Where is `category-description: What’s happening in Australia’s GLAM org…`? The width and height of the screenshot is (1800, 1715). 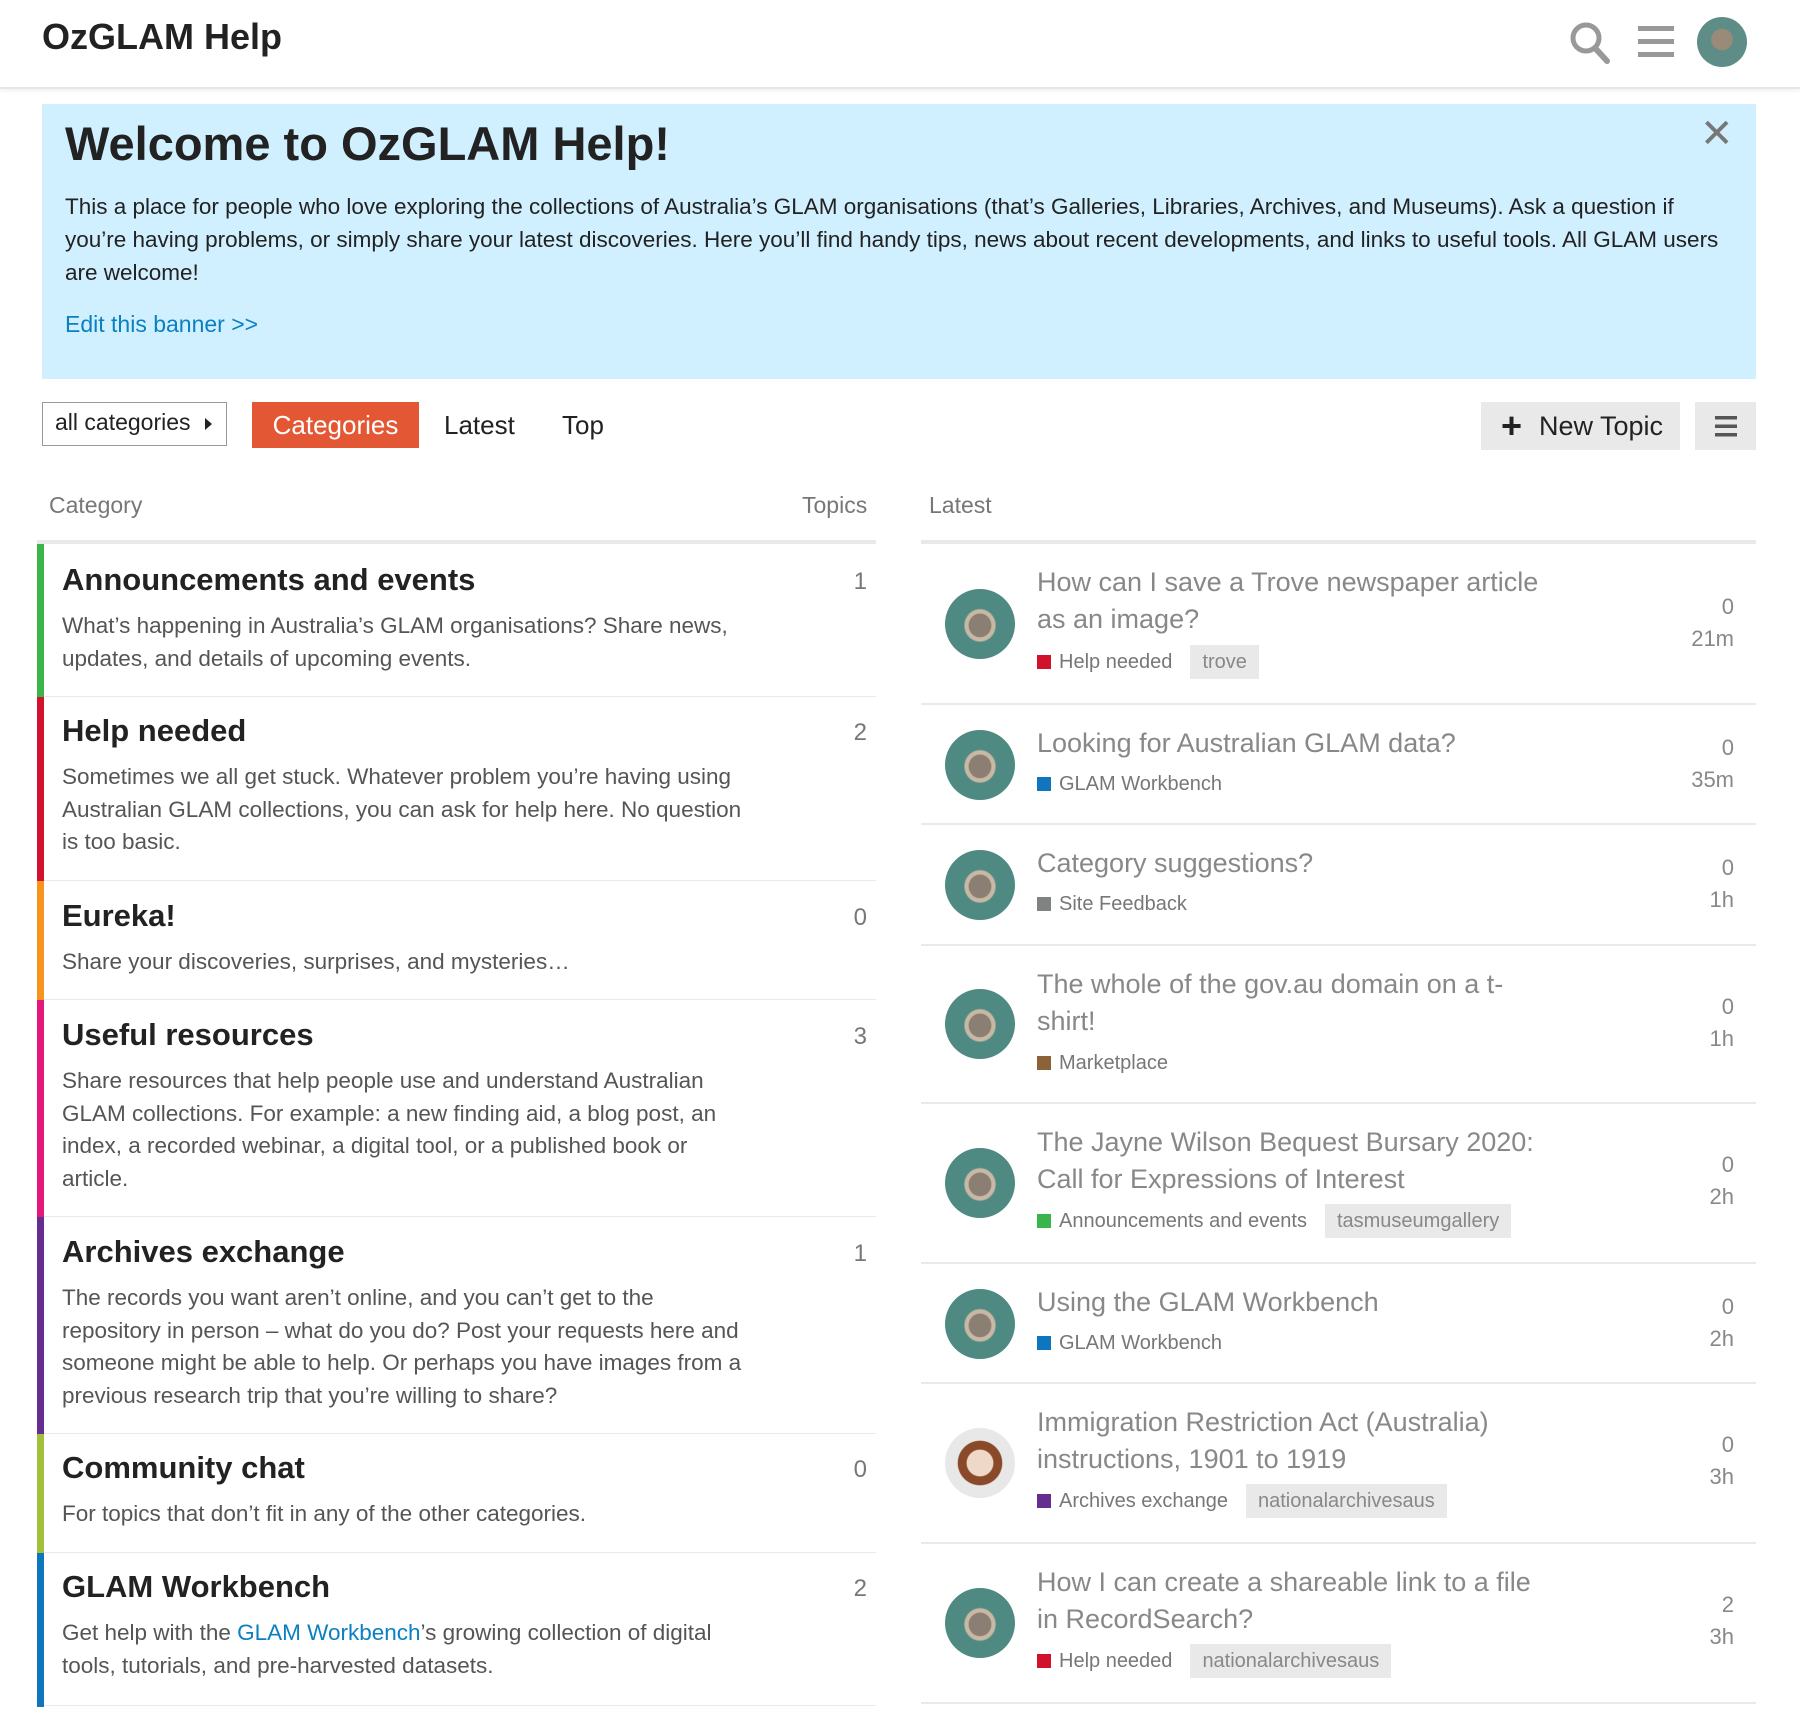
category-description: What’s happening in Australia’s GLAM org… is located at coordinates (395, 642).